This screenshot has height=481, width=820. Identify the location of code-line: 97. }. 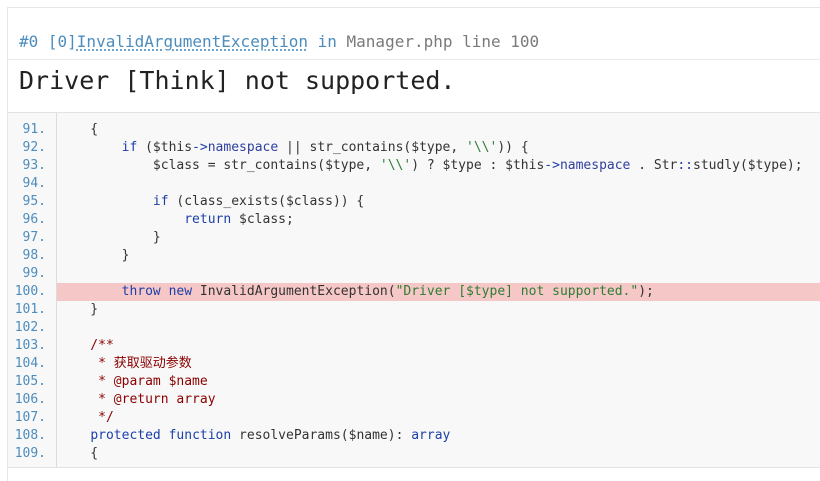
(414, 238).